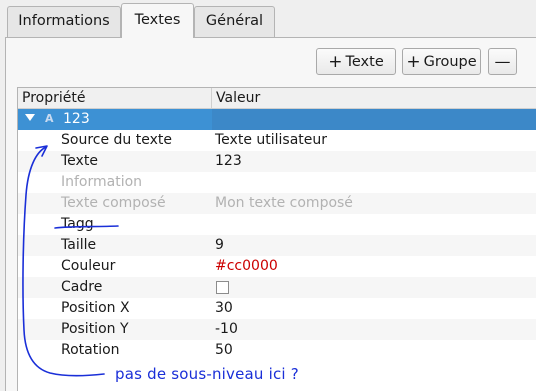 The image size is (536, 391). I want to click on property-key: Rotation, so click(90, 350).